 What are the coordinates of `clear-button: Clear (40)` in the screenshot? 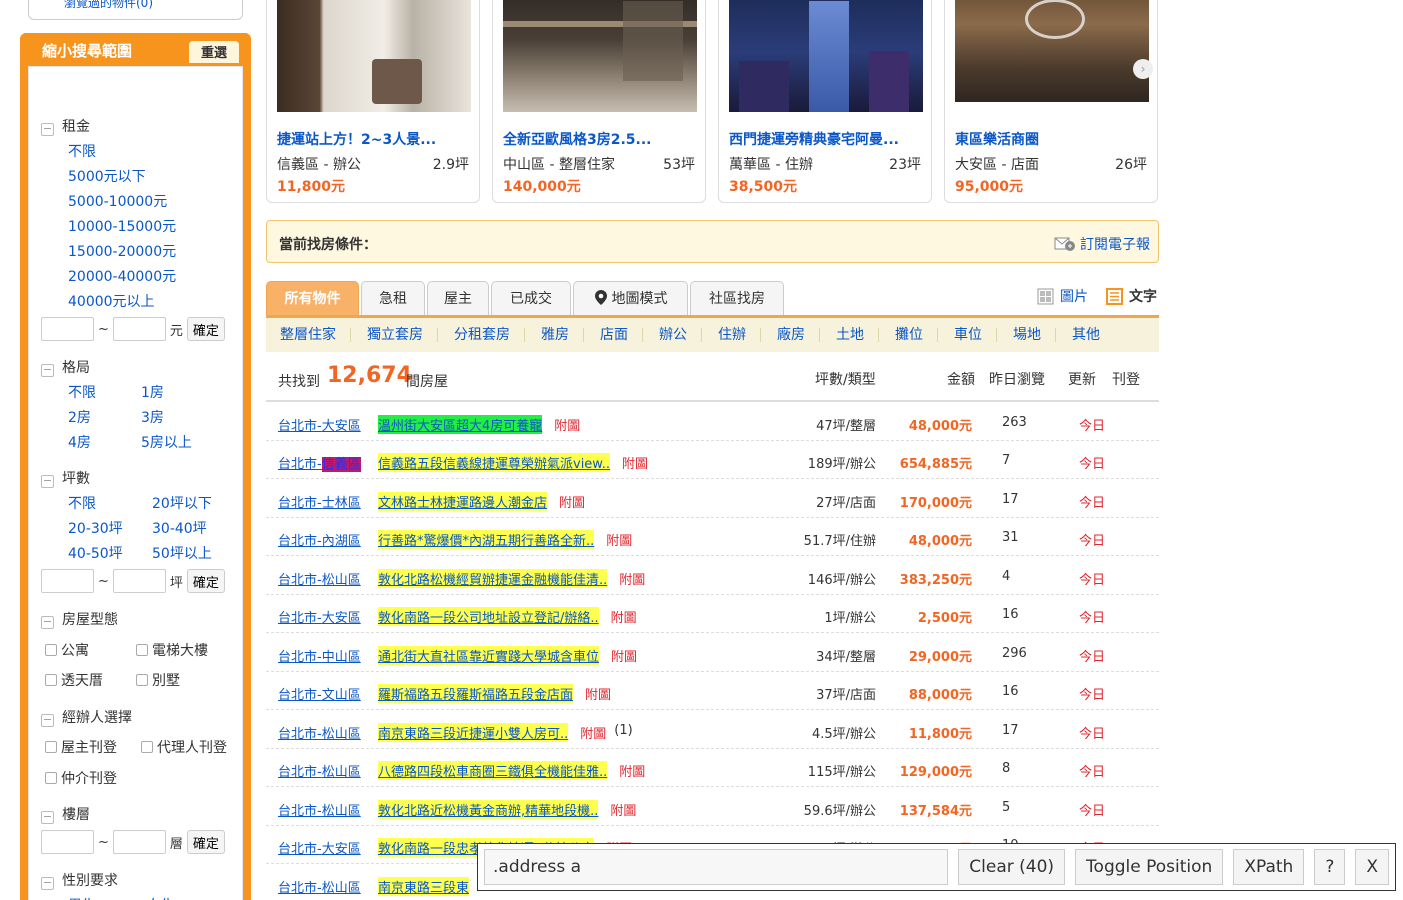 It's located at (1012, 867).